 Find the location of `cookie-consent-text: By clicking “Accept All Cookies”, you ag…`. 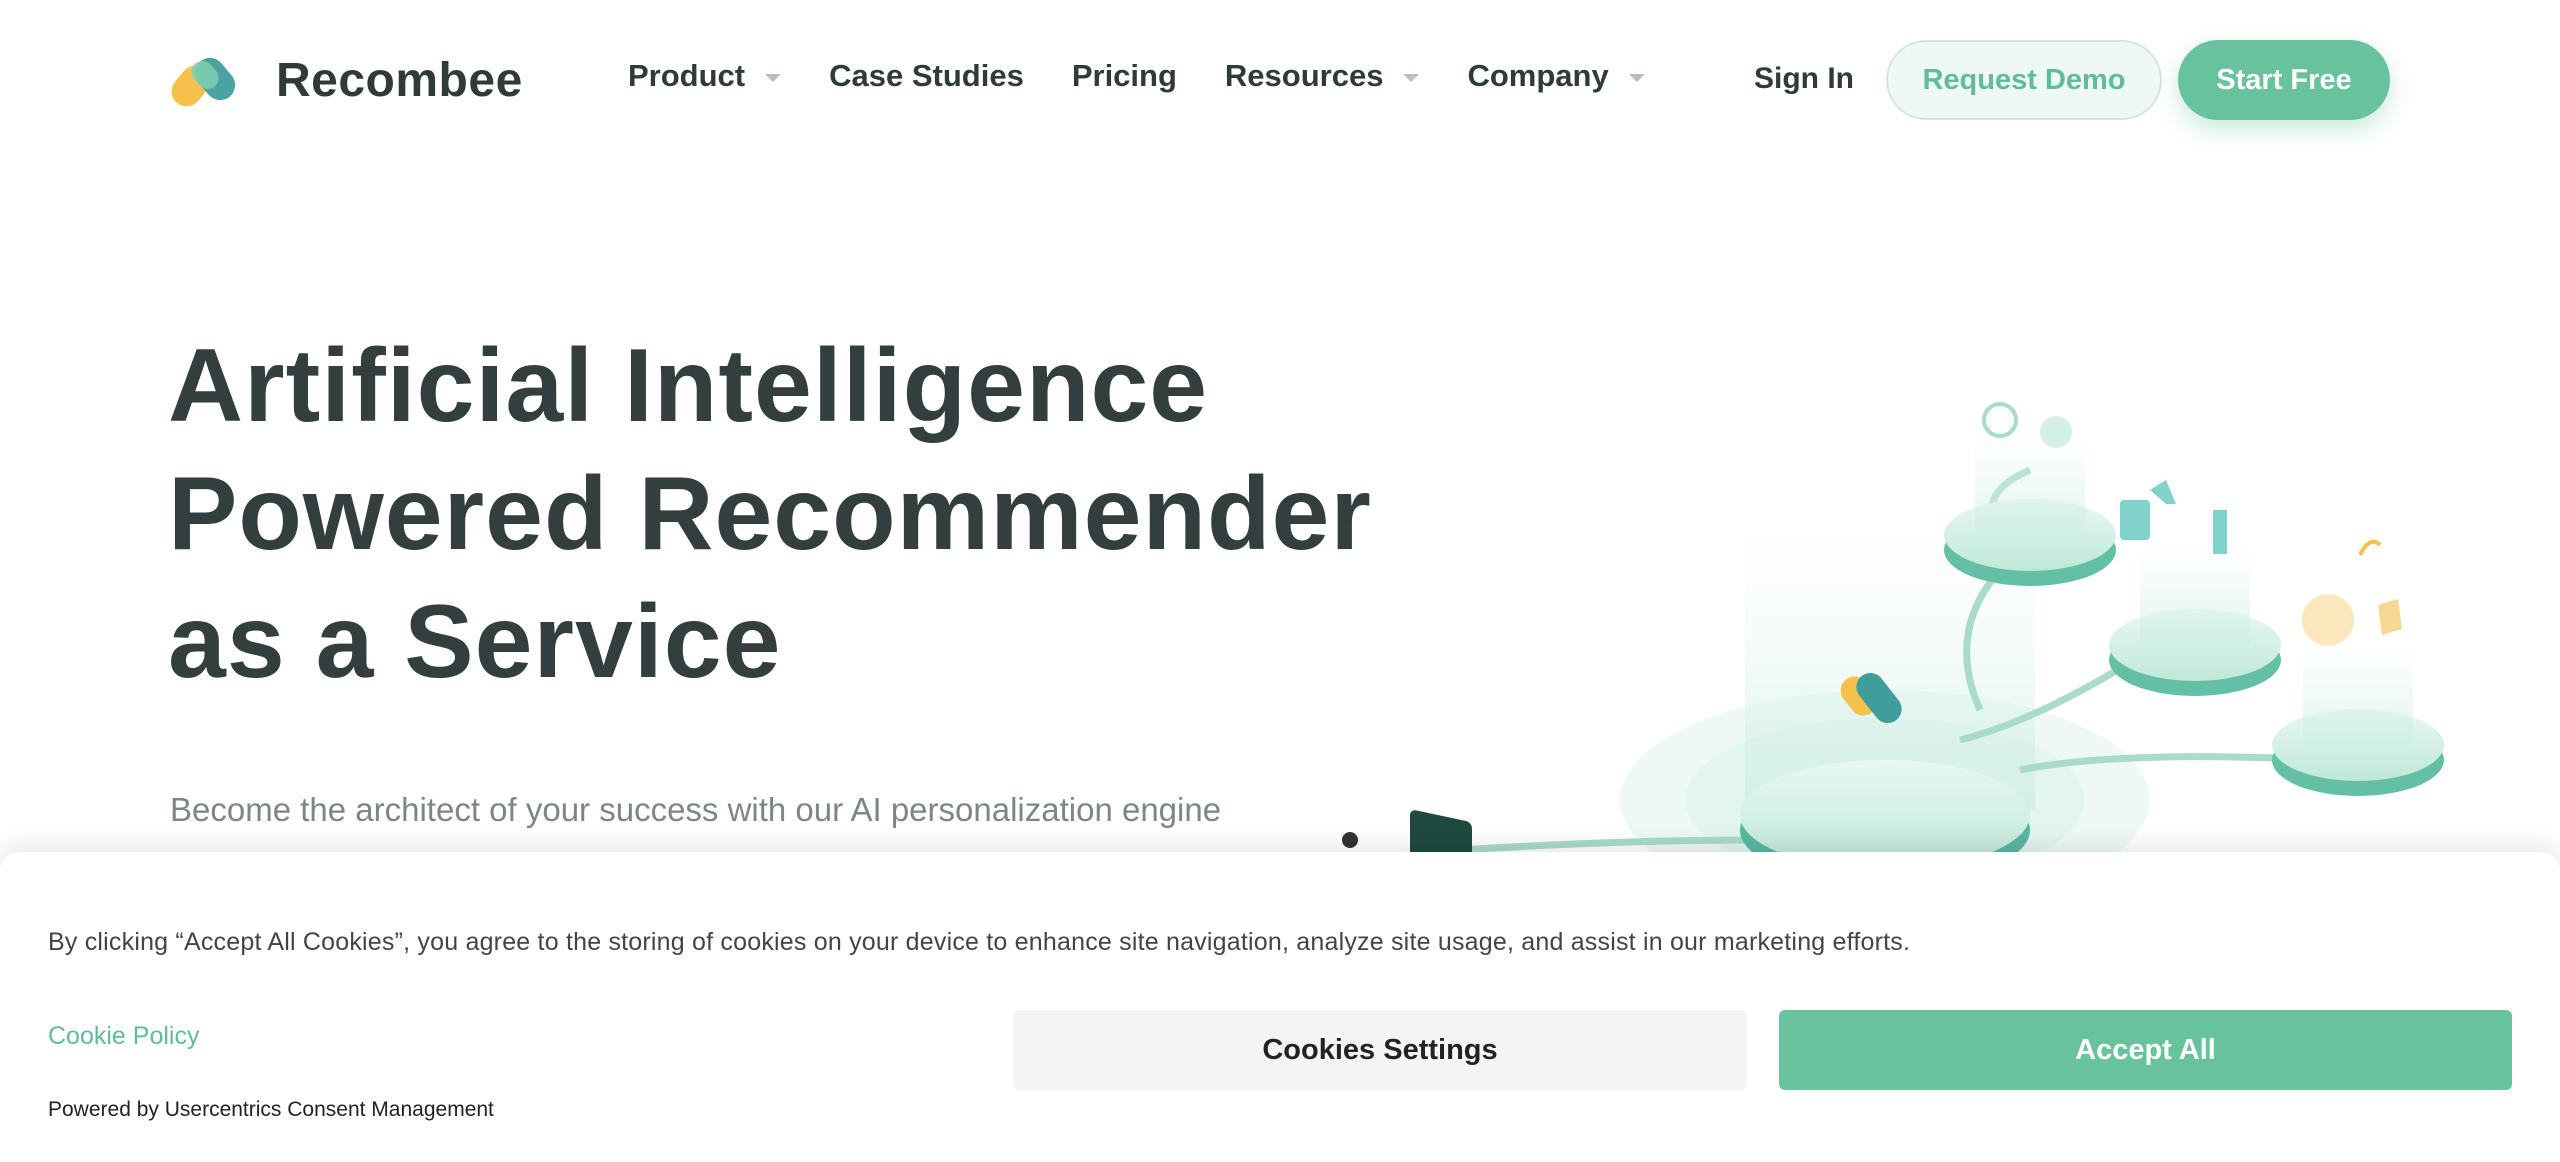

cookie-consent-text: By clicking “Accept All Cookies”, you ag… is located at coordinates (979, 942).